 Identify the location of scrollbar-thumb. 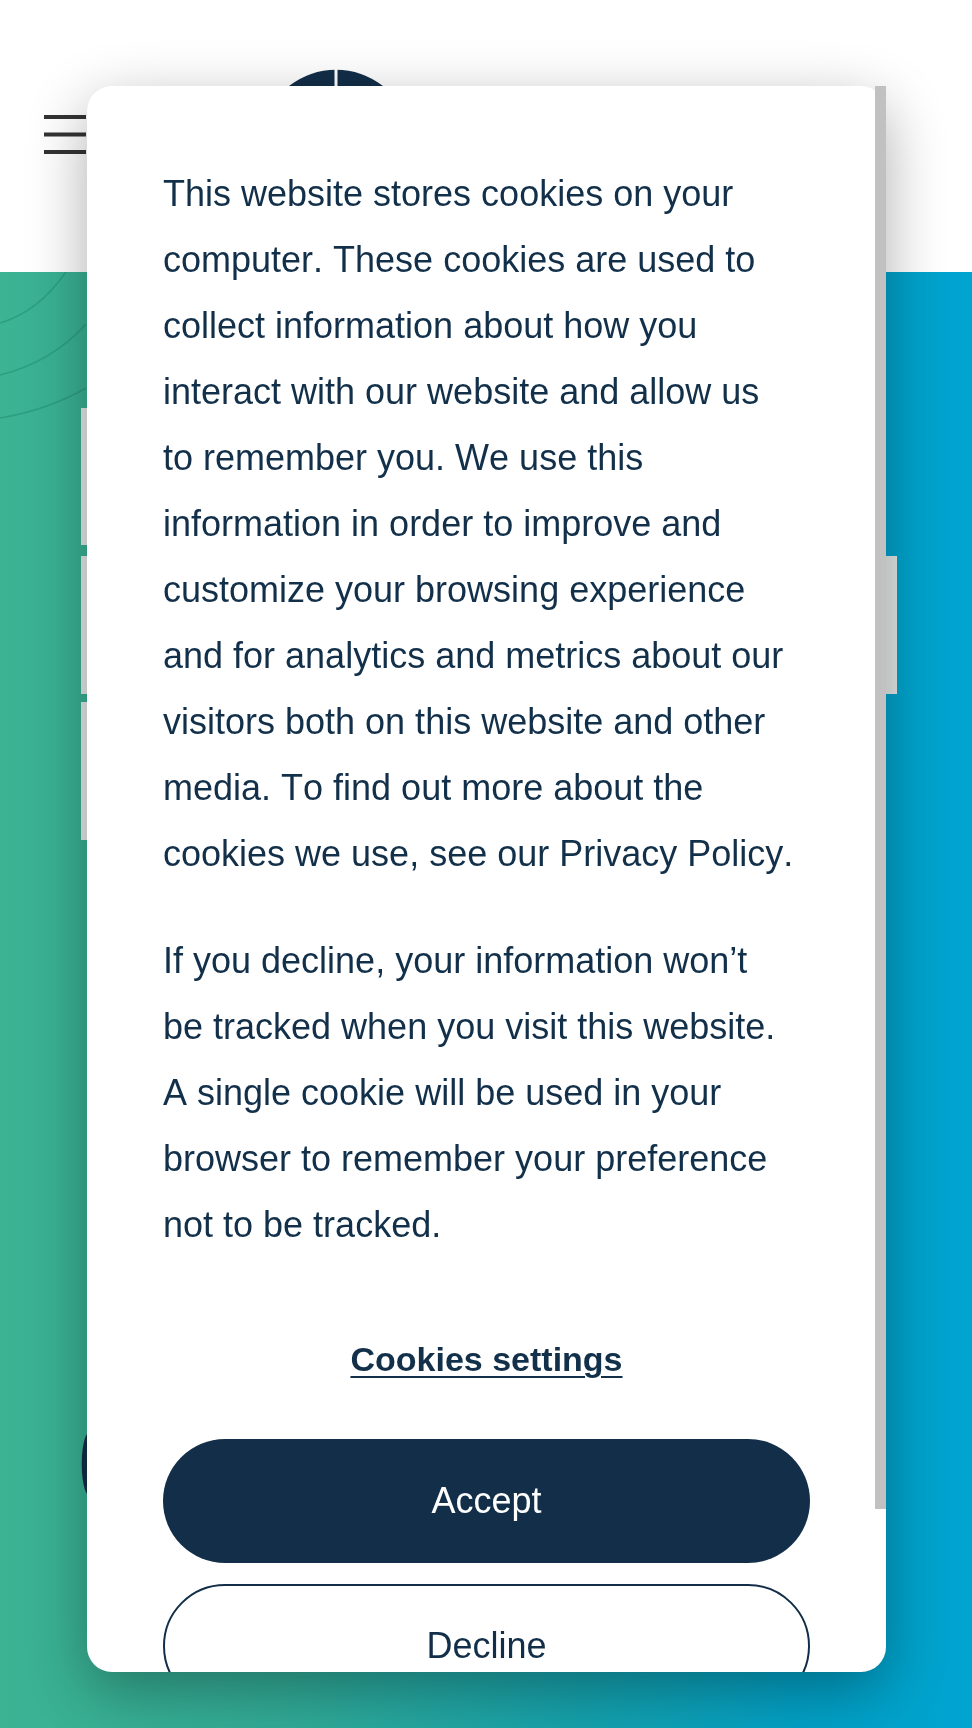
(880, 797).